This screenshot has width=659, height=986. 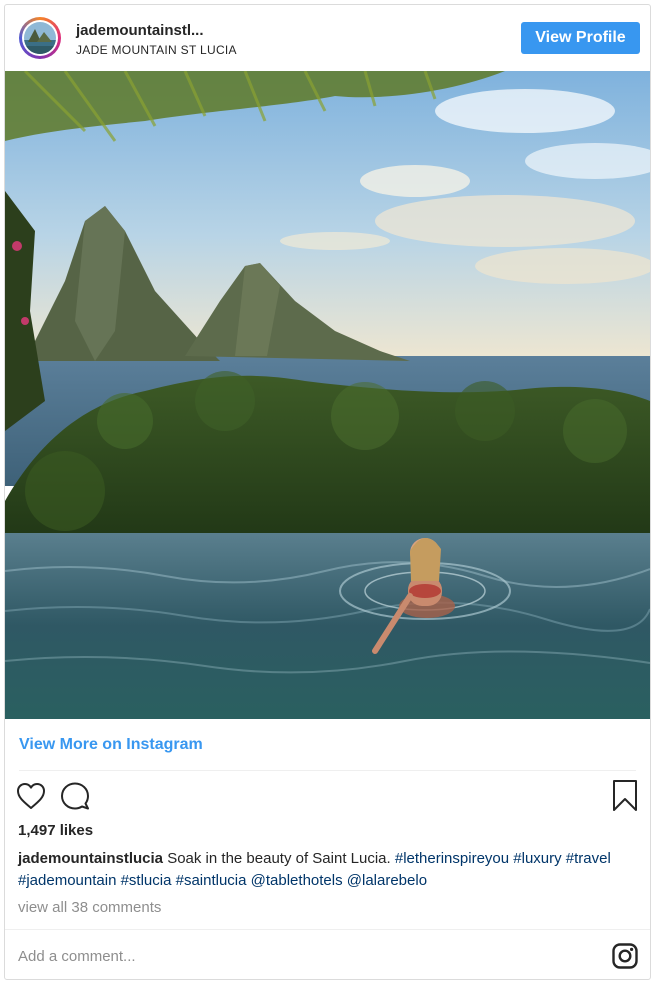 I want to click on add-comment-input, so click(x=298, y=956).